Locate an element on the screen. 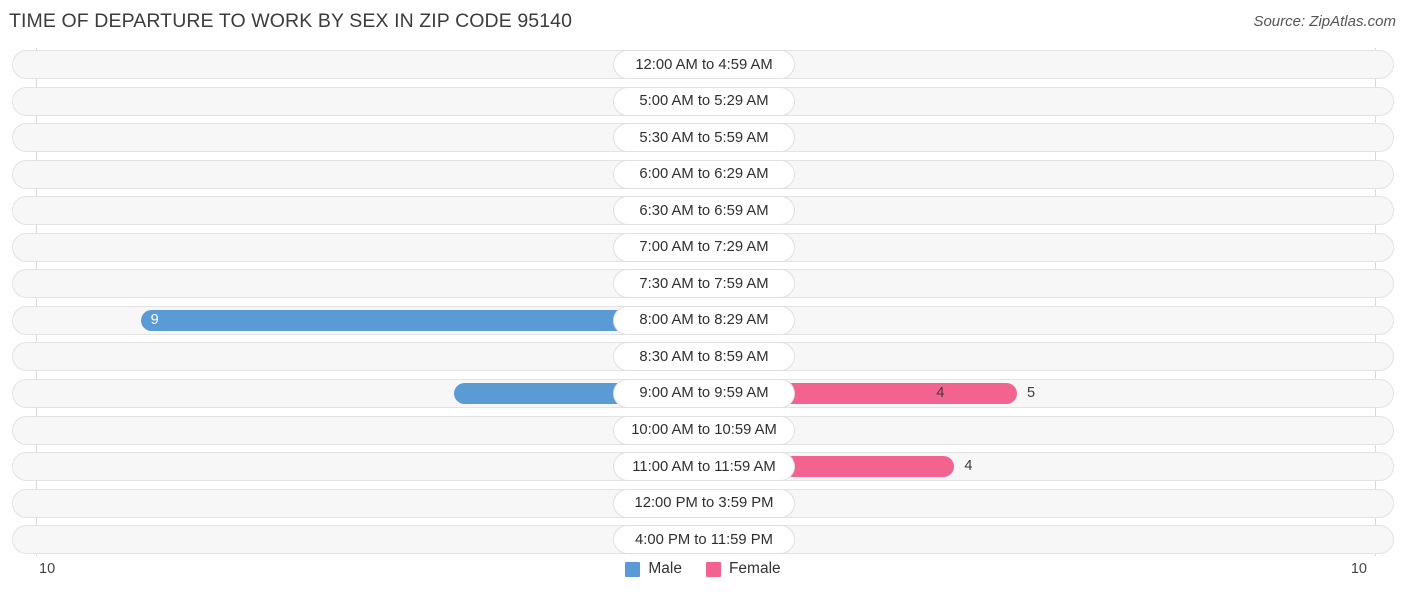 Image resolution: width=1406 pixels, height=595 pixels. row-content: 0411:00 AM to 11:59 AM is located at coordinates (704, 467).